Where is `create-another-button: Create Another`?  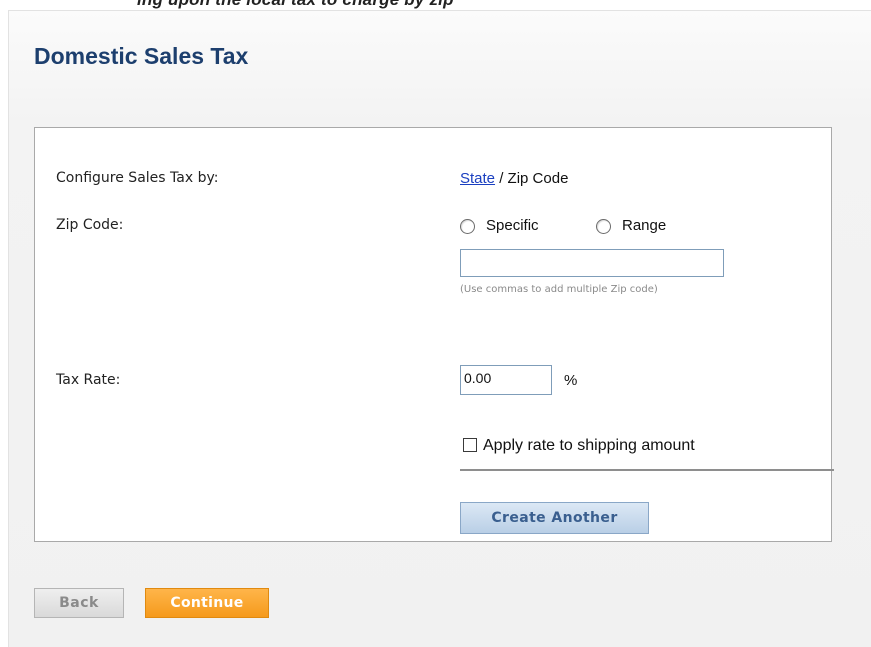 create-another-button: Create Another is located at coordinates (554, 518).